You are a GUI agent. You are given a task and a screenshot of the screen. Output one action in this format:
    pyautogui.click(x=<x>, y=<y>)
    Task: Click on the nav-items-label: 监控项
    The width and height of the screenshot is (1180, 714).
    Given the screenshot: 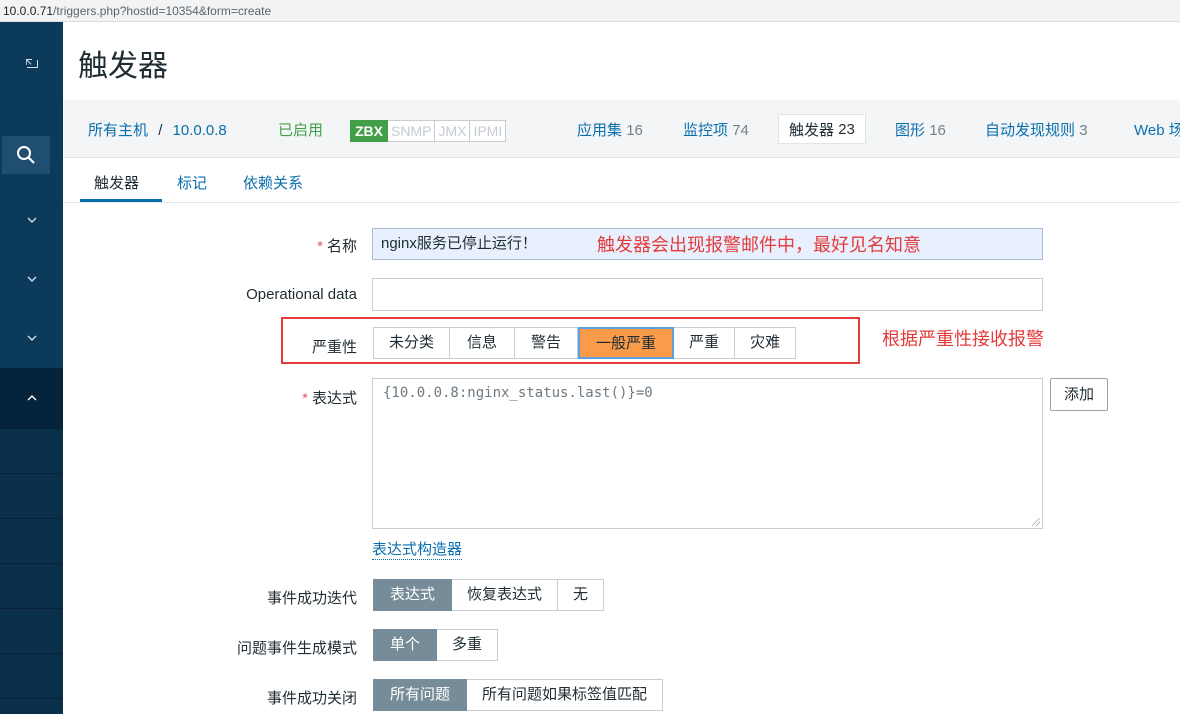 What is the action you would take?
    pyautogui.click(x=705, y=130)
    